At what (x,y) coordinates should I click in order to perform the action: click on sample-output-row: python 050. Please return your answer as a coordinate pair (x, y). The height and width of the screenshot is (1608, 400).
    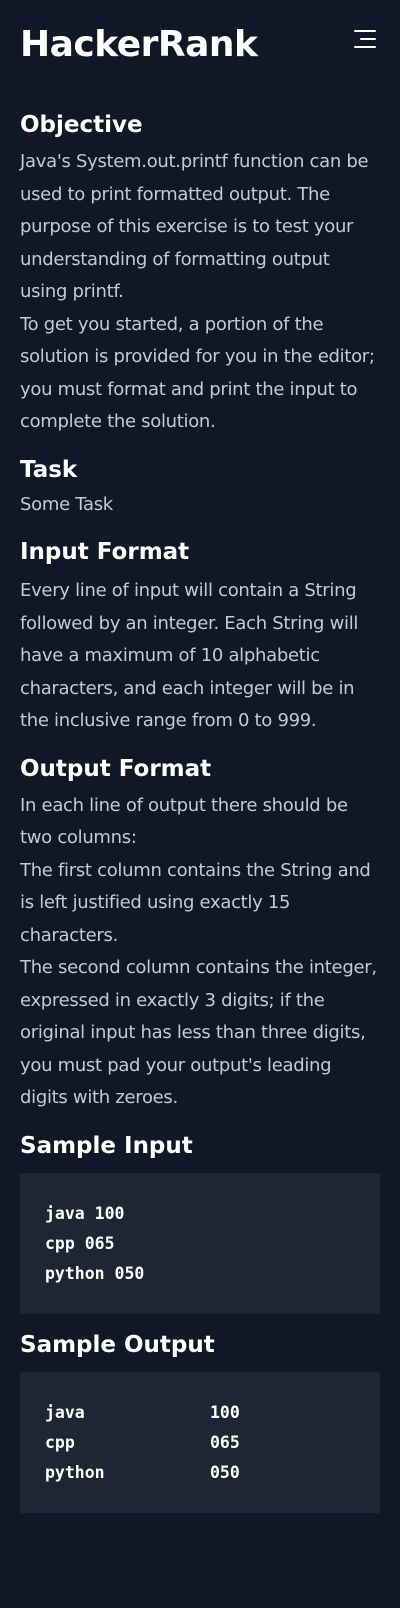
    Looking at the image, I should click on (200, 1473).